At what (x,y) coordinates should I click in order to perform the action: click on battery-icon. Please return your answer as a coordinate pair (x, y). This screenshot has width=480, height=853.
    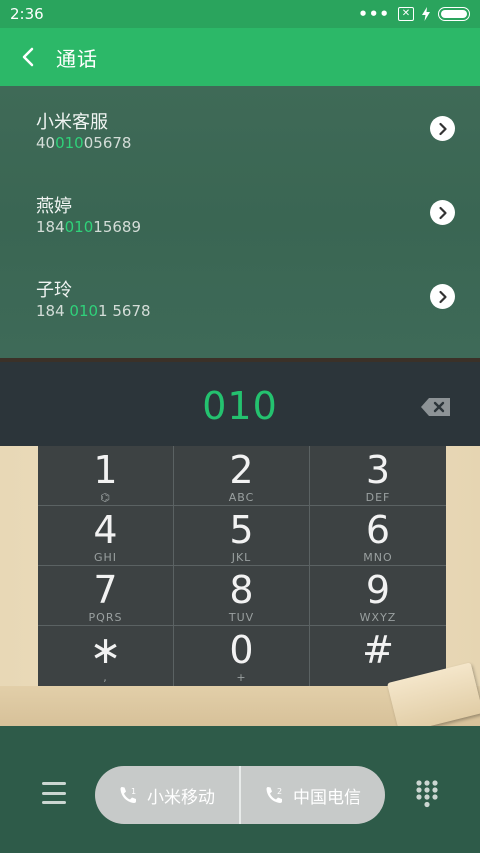
    Looking at the image, I should click on (454, 14).